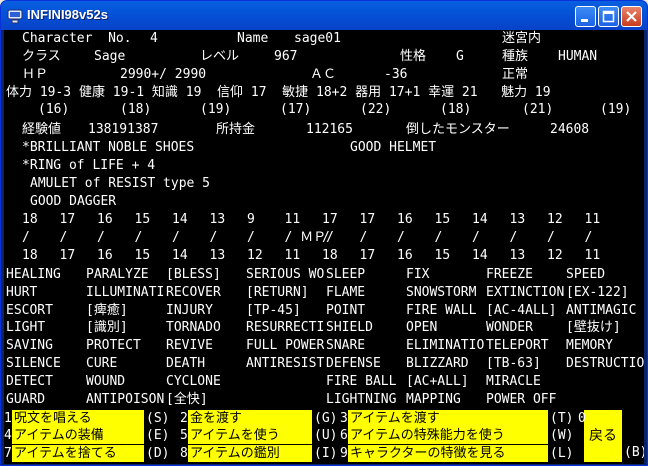 The width and height of the screenshot is (648, 466). Describe the element at coordinates (250, 436) in the screenshot. I see `menu-item: アイテムを使う` at that location.